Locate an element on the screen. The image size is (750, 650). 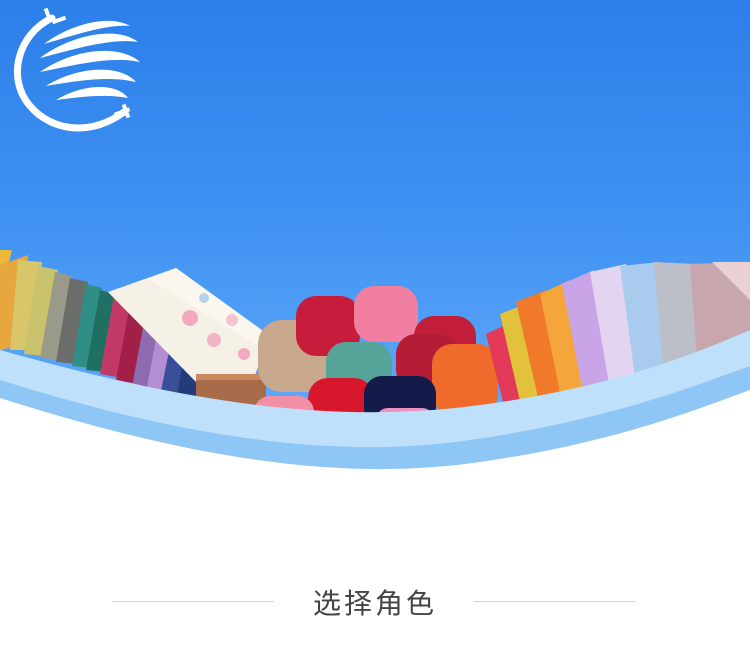
section-title: 选择角色 is located at coordinates (374, 603).